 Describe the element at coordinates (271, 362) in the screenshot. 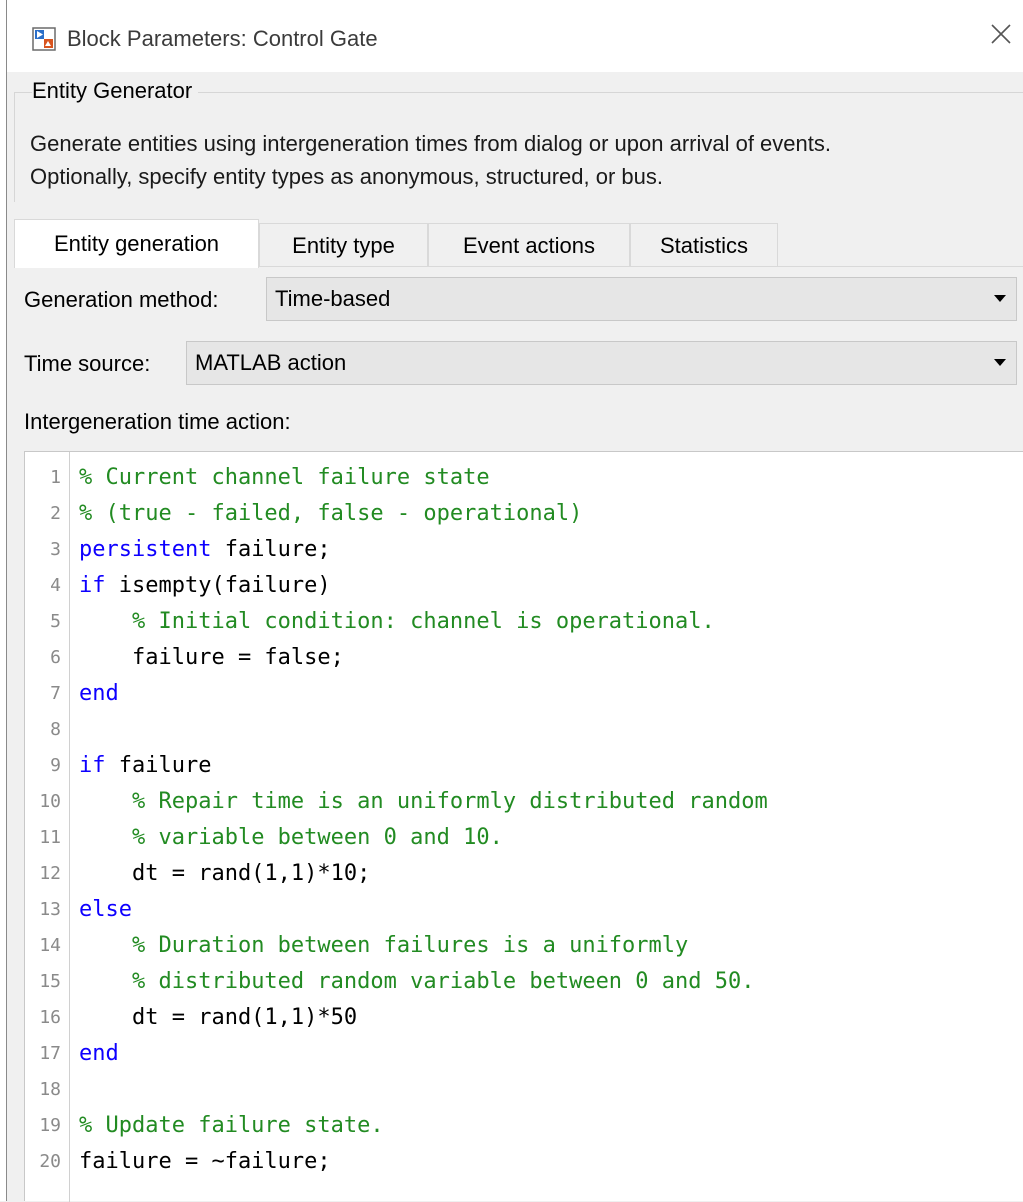

I see `time-source-value: MATLAB action` at that location.